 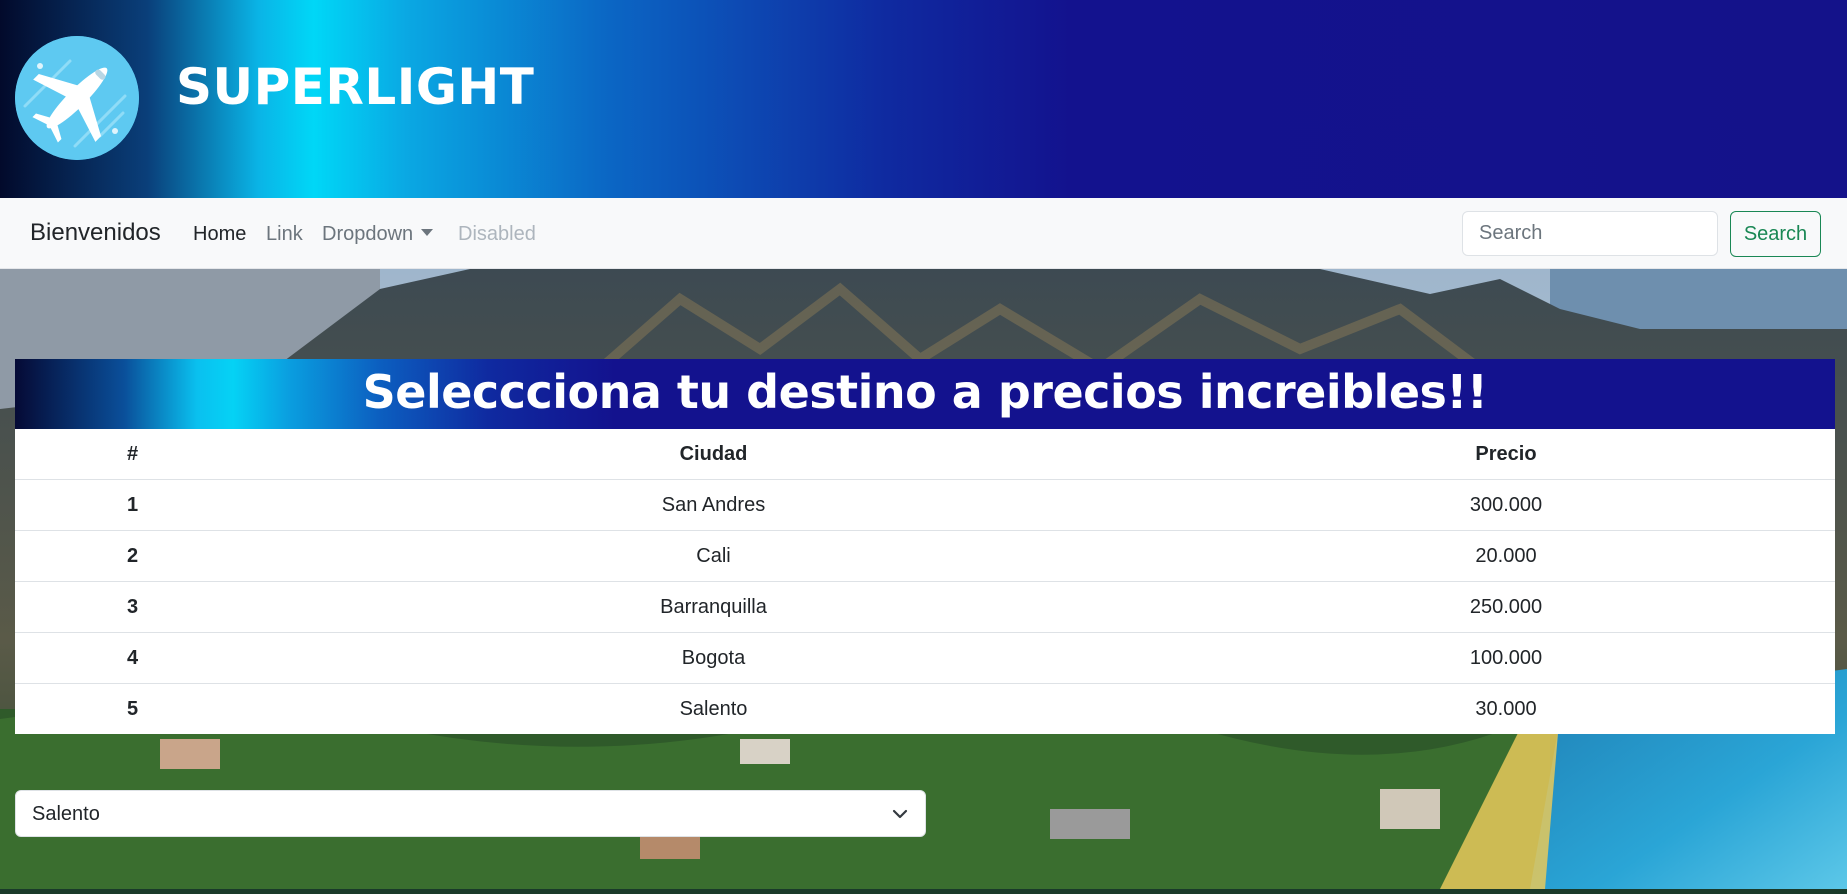 I want to click on table-row: 4 Bogota 100.000, so click(x=925, y=658).